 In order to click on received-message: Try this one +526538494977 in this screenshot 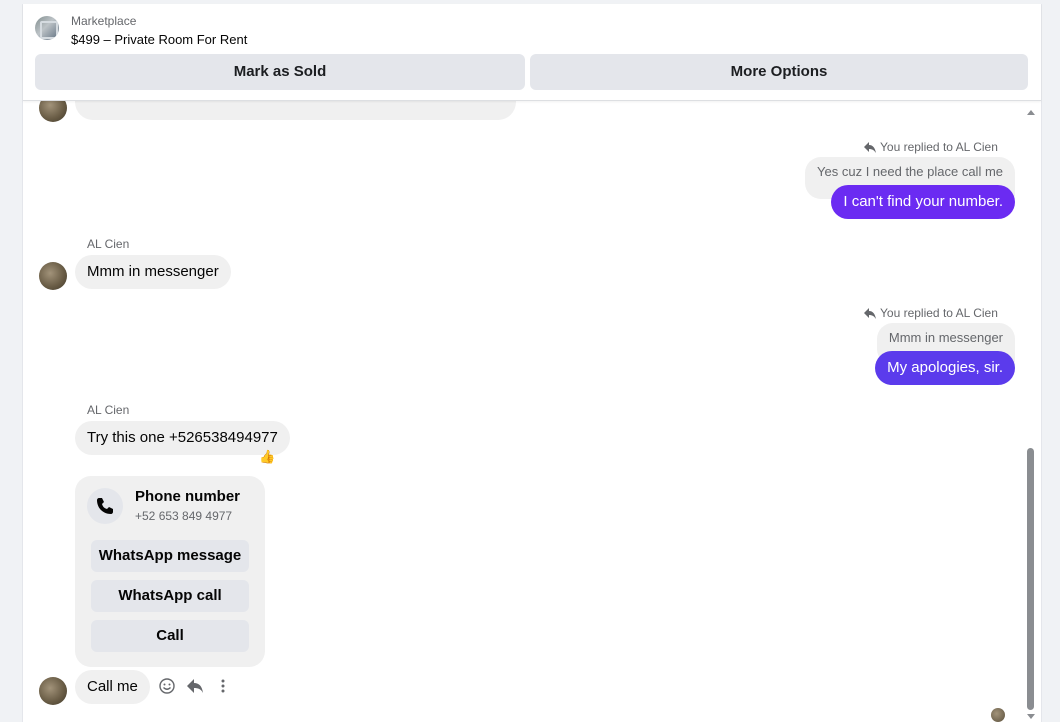, I will do `click(182, 438)`.